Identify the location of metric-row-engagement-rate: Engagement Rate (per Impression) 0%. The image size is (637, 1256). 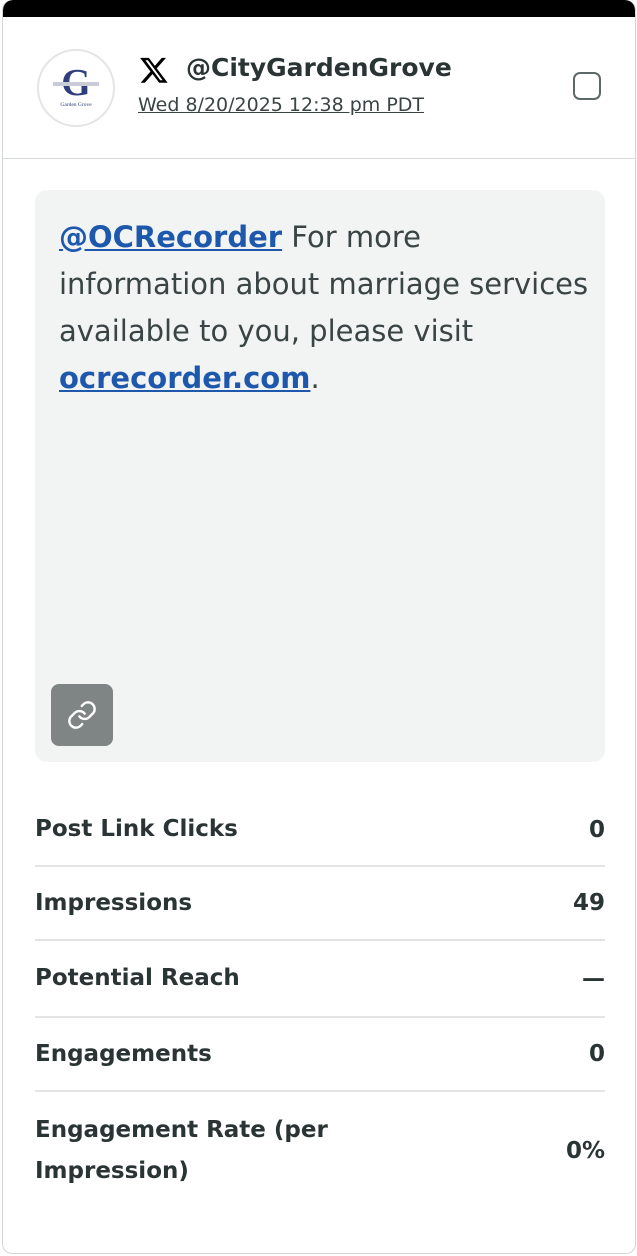
(320, 1151).